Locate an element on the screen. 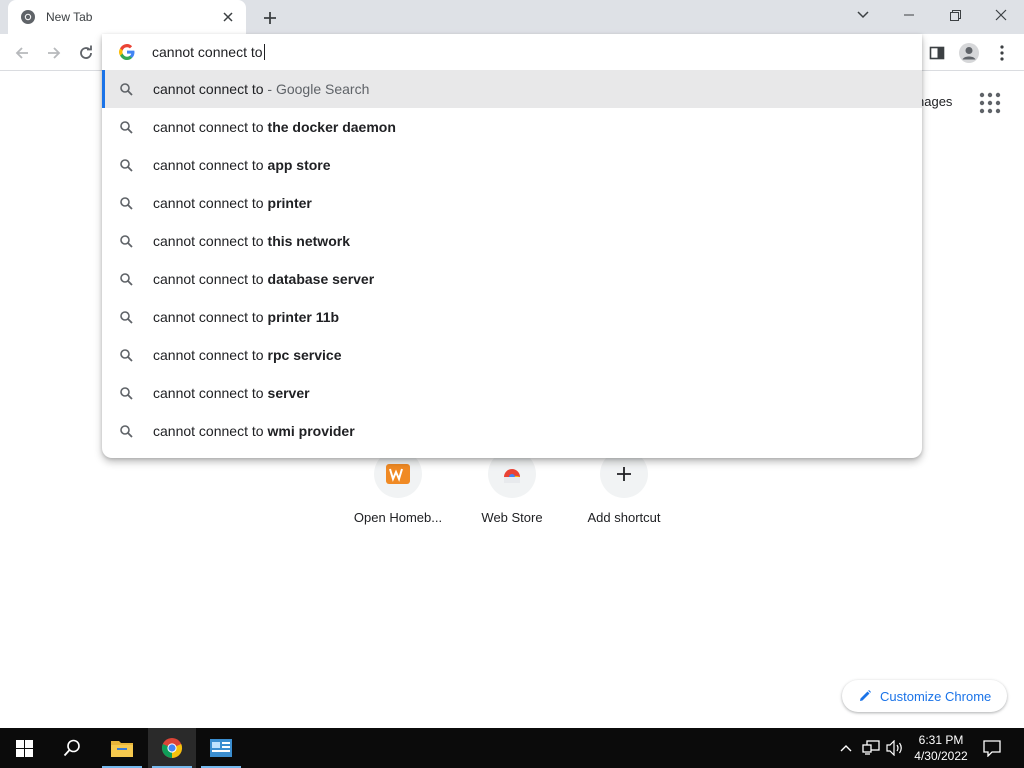  omnibox-input: cannot connect to is located at coordinates (452, 52).